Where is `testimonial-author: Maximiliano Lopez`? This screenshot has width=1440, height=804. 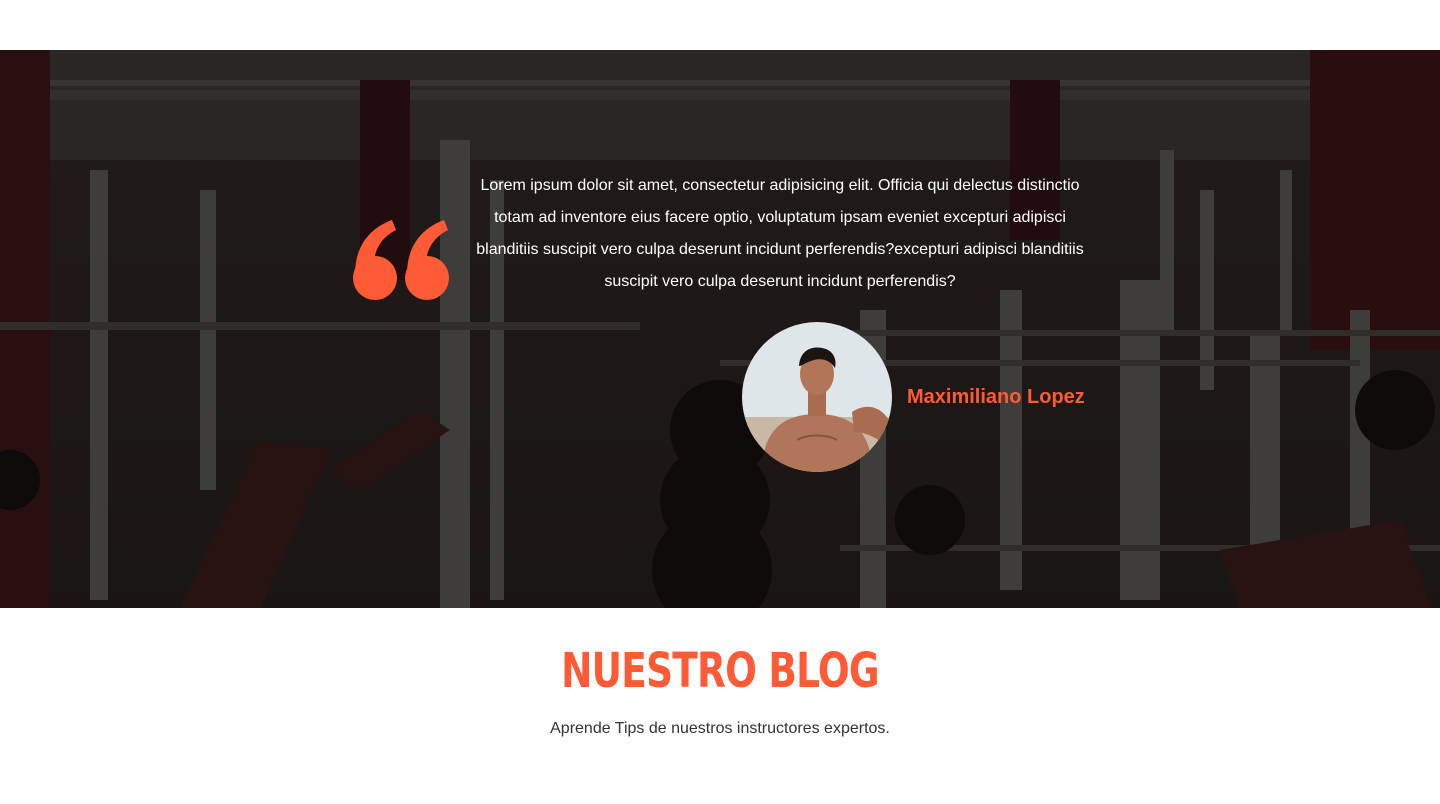
testimonial-author: Maximiliano Lopez is located at coordinates (913, 397).